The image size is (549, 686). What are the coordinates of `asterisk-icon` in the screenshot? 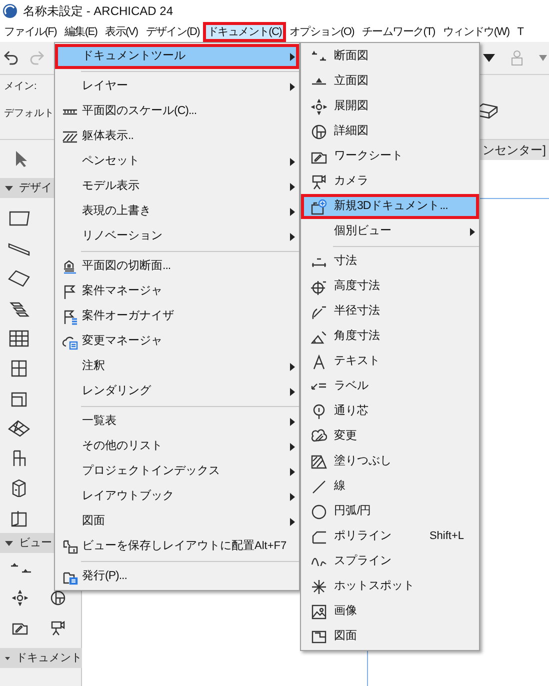 It's located at (319, 586).